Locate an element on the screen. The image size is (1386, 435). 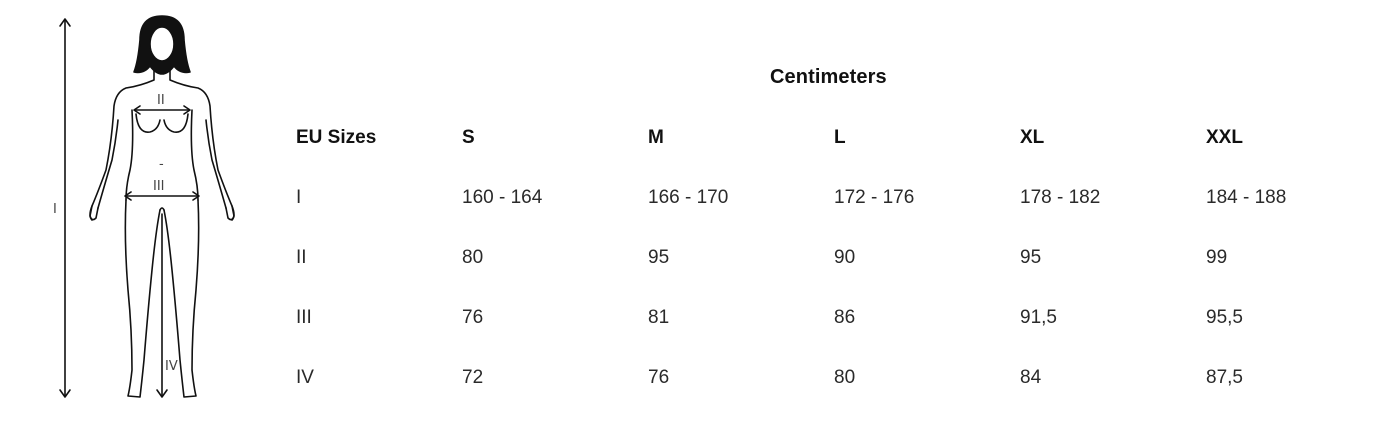
table-cell: 84 is located at coordinates (1031, 377).